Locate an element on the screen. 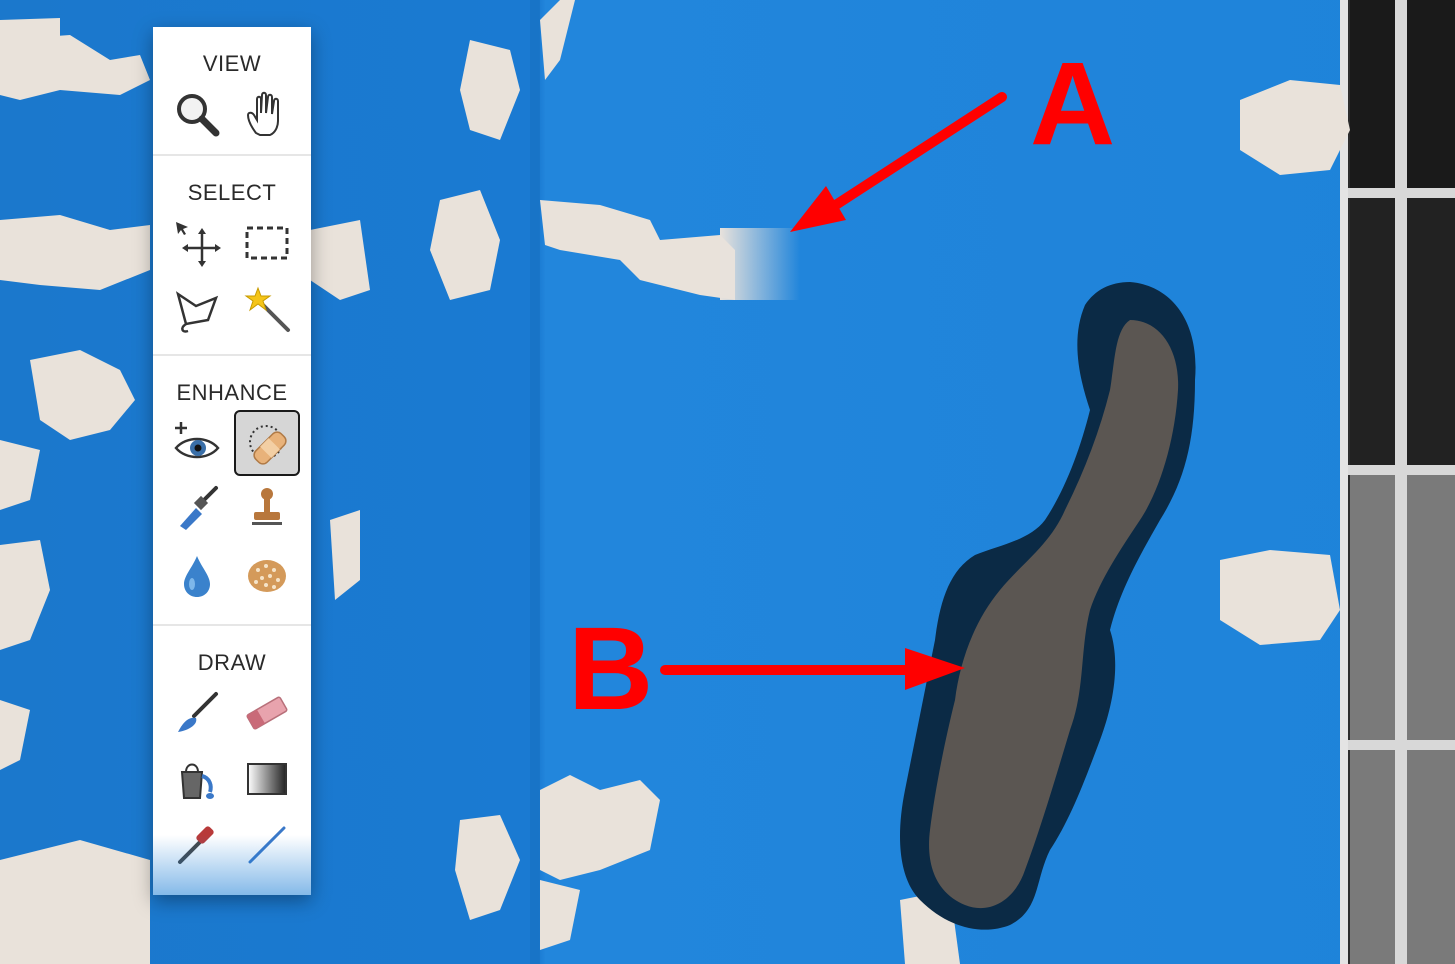  tool-palette: VIEW SELECT ENHANCE DRAW is located at coordinates (232, 461).